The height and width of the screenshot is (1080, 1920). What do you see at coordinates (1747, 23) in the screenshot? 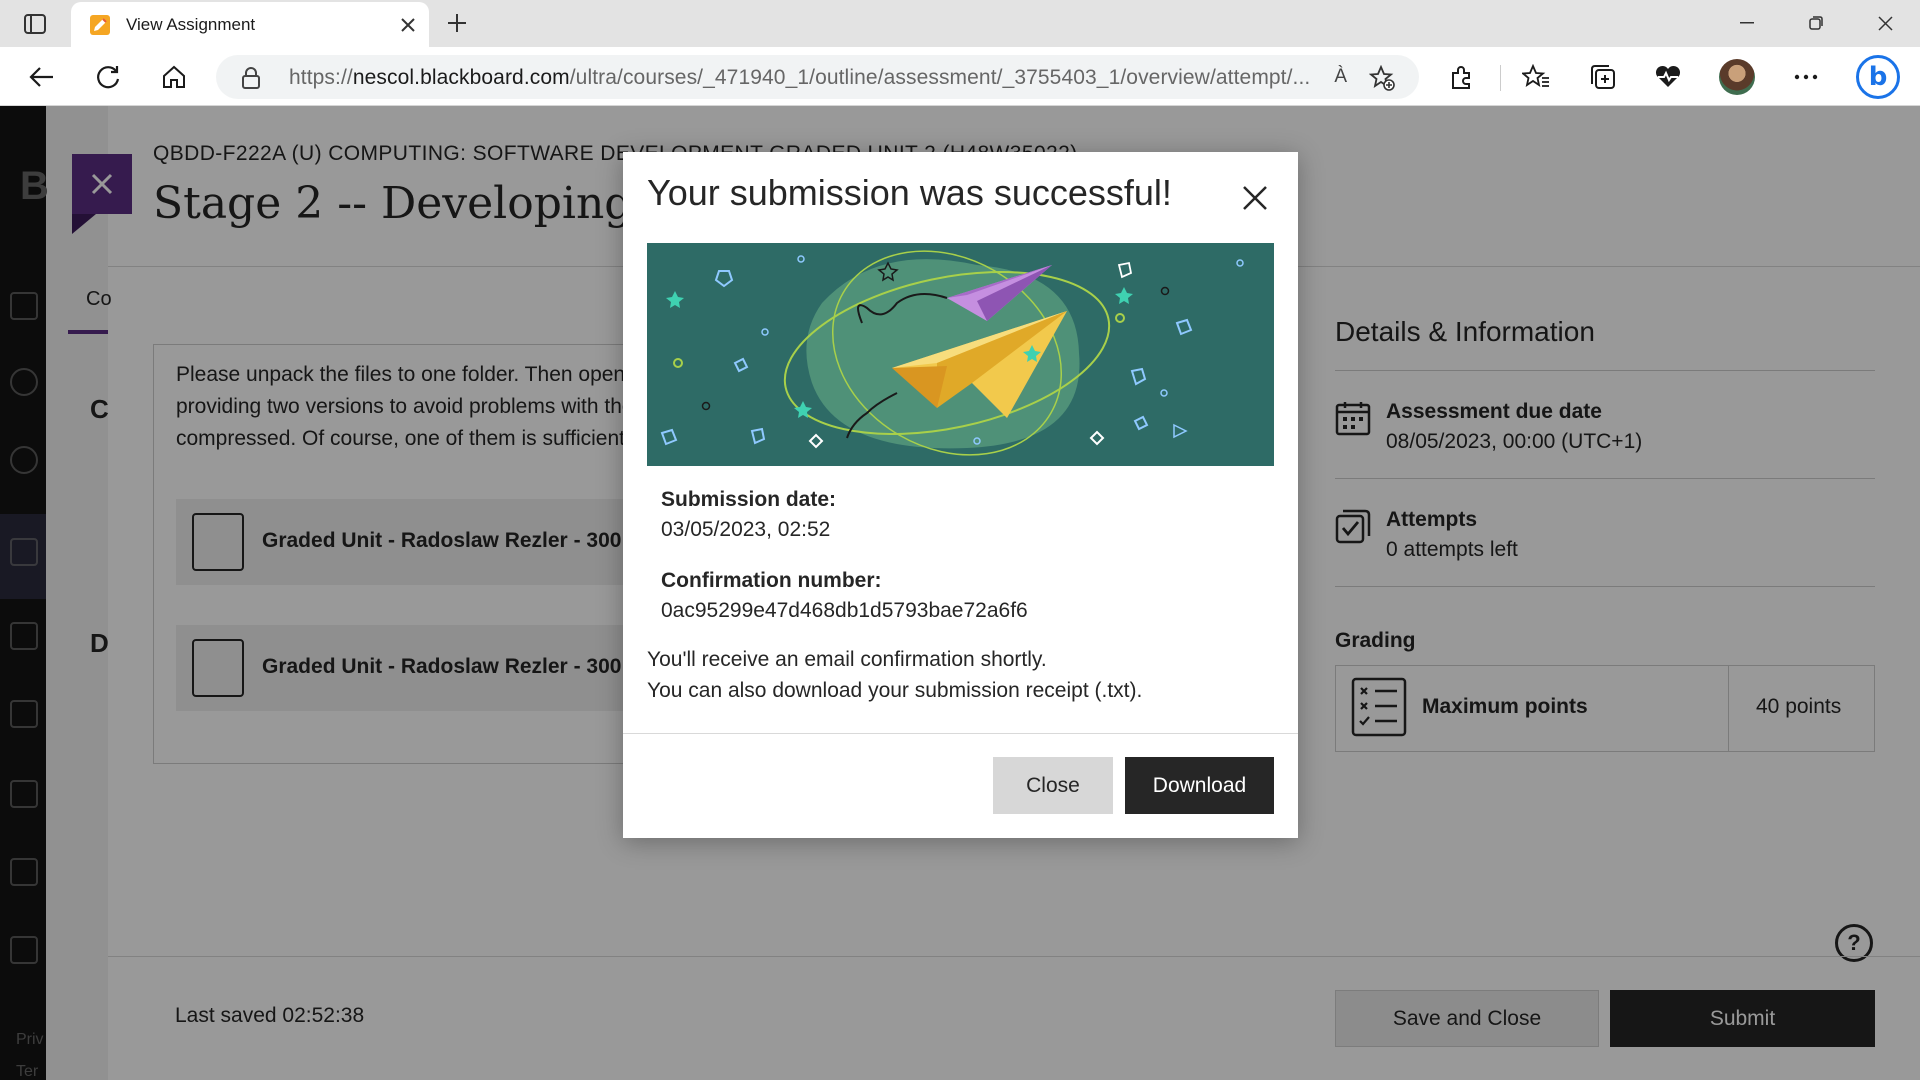
I see `minimize-icon` at bounding box center [1747, 23].